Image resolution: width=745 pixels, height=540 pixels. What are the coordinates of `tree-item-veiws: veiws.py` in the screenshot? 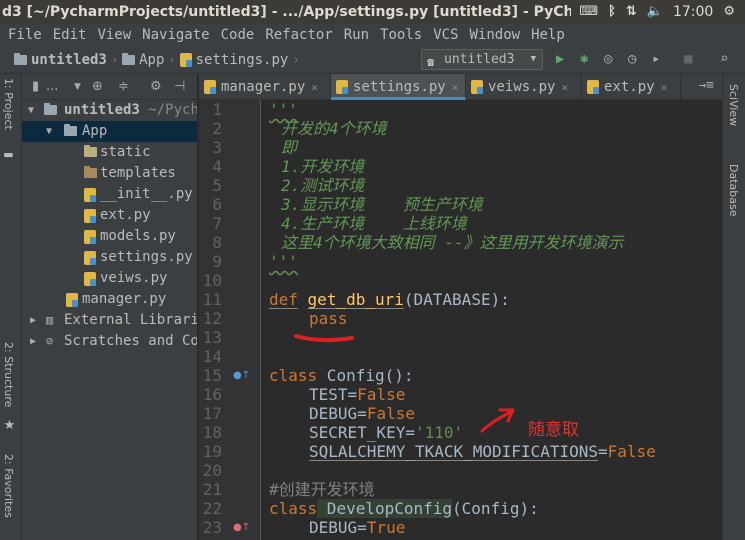 It's located at (109, 278).